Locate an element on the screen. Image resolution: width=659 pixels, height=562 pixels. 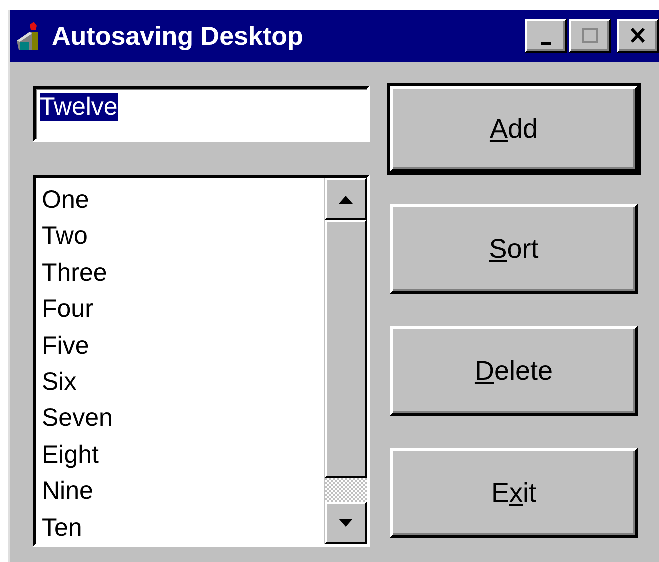
scroll-thumb is located at coordinates (346, 349).